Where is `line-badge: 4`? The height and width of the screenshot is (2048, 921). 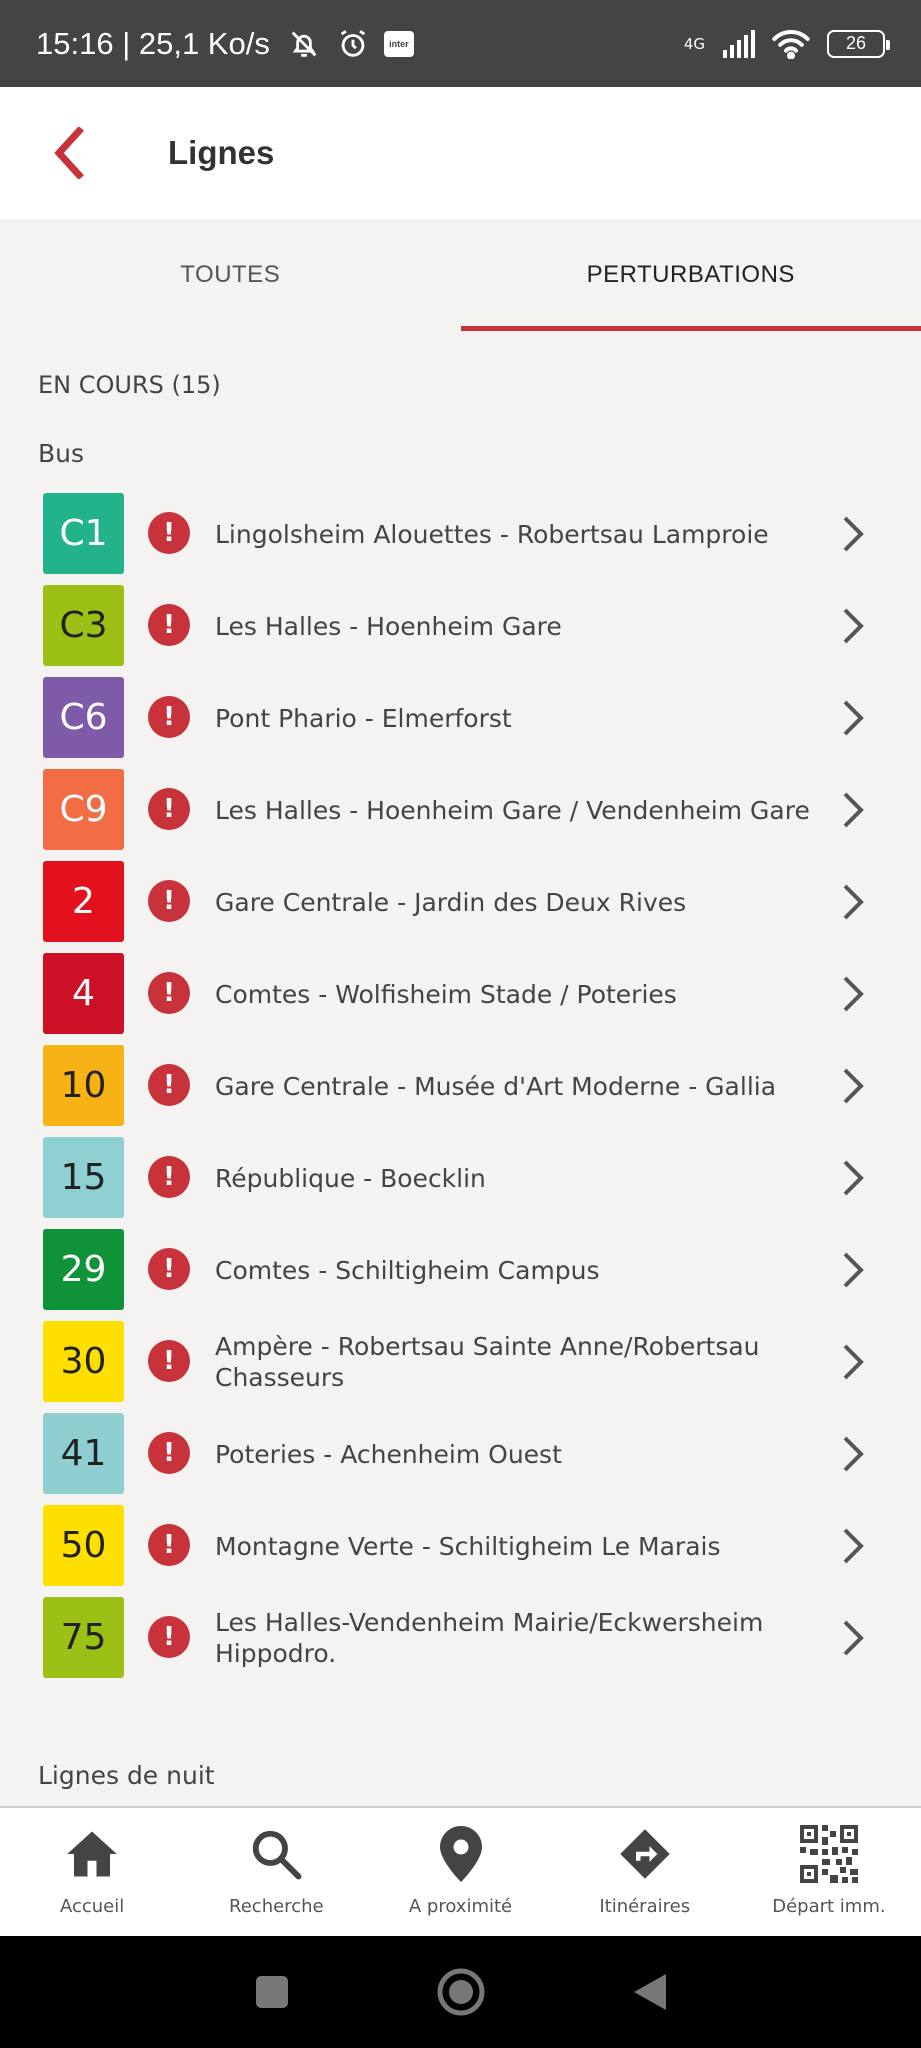
line-badge: 4 is located at coordinates (83, 993).